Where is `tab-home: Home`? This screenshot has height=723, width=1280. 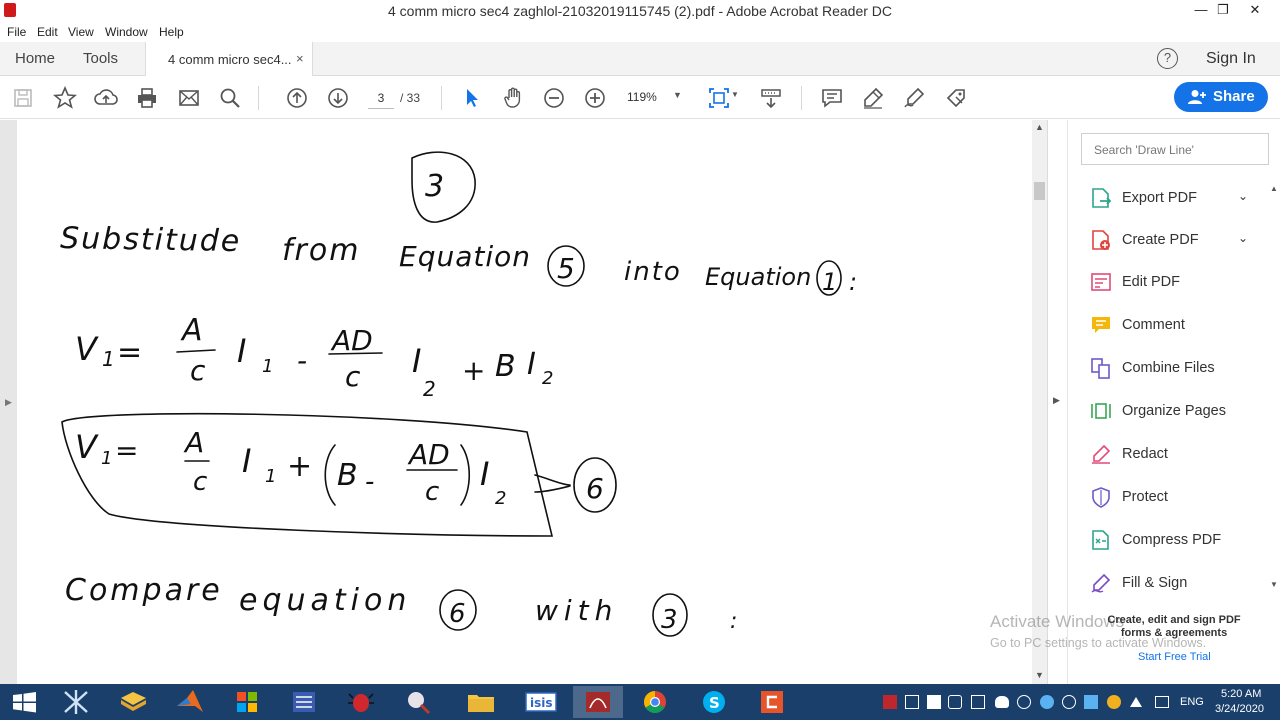 tab-home: Home is located at coordinates (35, 58).